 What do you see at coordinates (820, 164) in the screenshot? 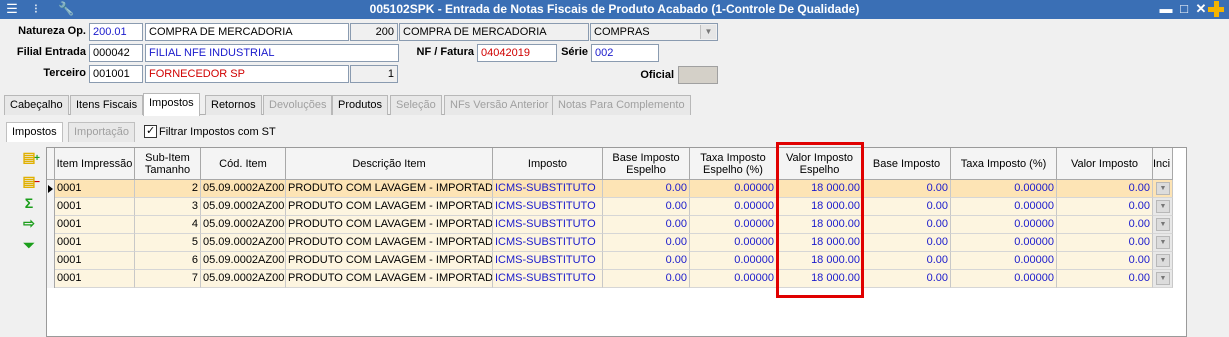
I see `col-header-valor-espelho: Valor Imposto Espelho` at bounding box center [820, 164].